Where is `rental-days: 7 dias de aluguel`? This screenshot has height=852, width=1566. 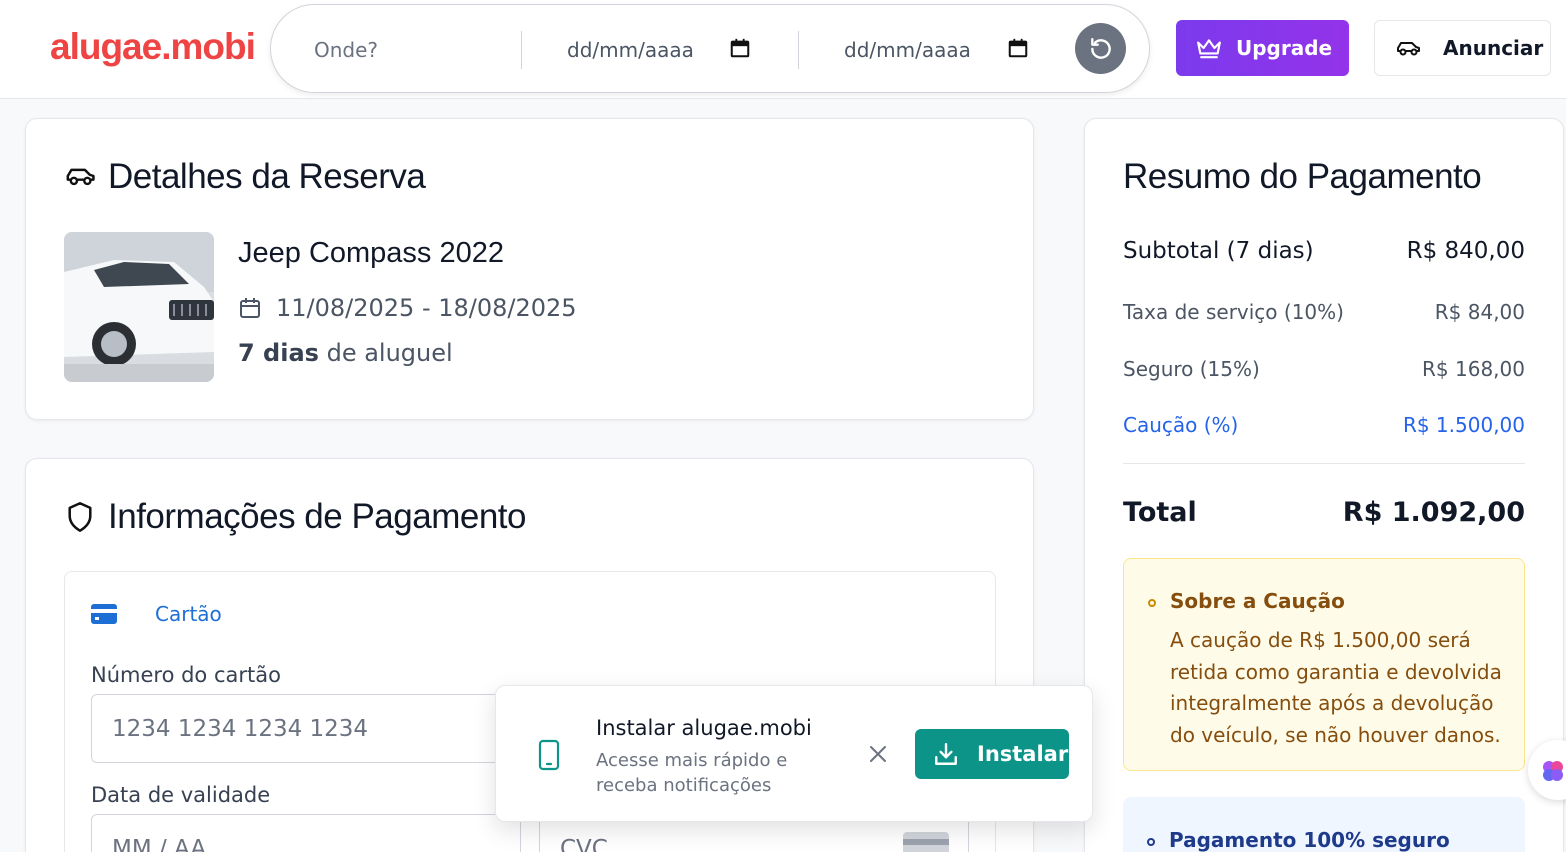
rental-days: 7 dias de aluguel is located at coordinates (345, 353).